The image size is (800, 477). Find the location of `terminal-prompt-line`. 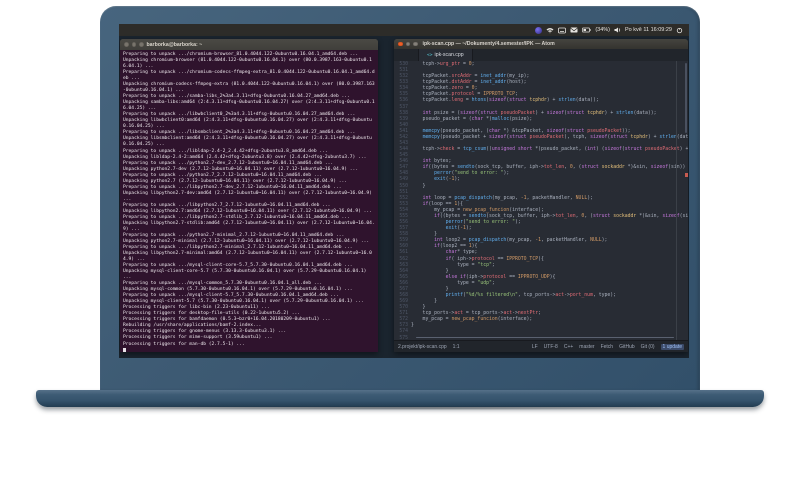

terminal-prompt-line is located at coordinates (249, 349).